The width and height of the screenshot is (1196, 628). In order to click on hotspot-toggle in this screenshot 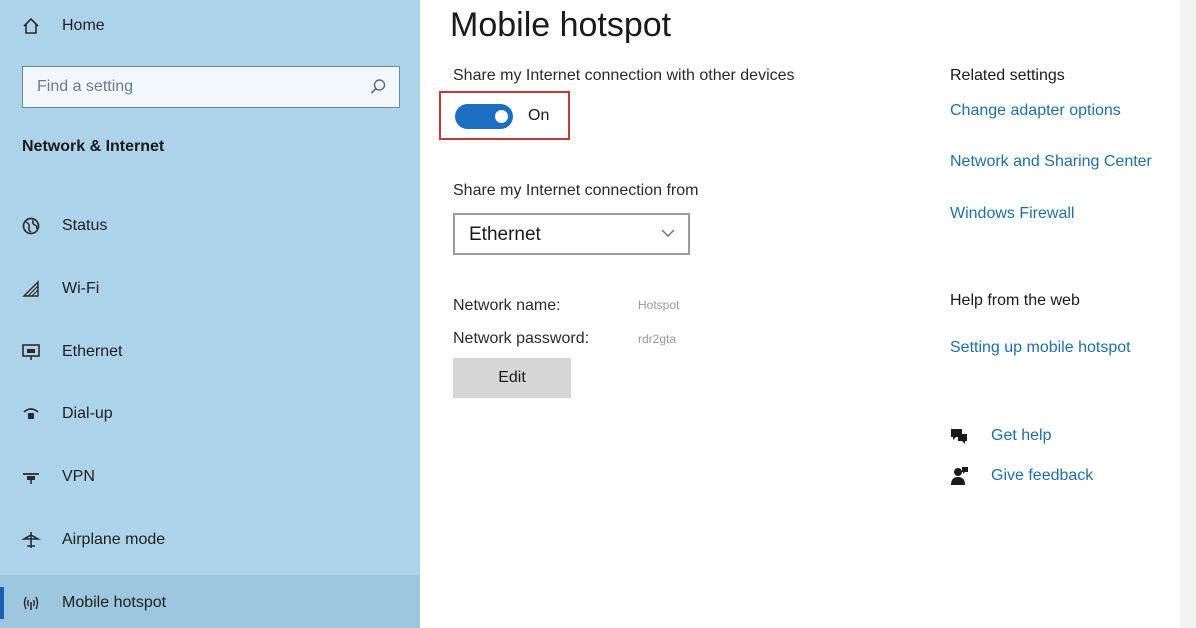, I will do `click(484, 116)`.